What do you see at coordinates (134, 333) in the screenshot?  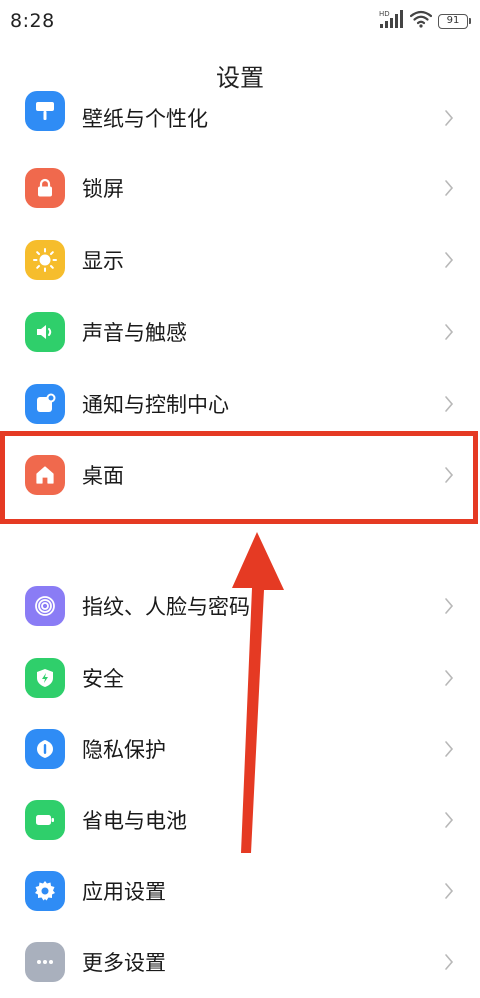 I see `setting-label: 声音与触感` at bounding box center [134, 333].